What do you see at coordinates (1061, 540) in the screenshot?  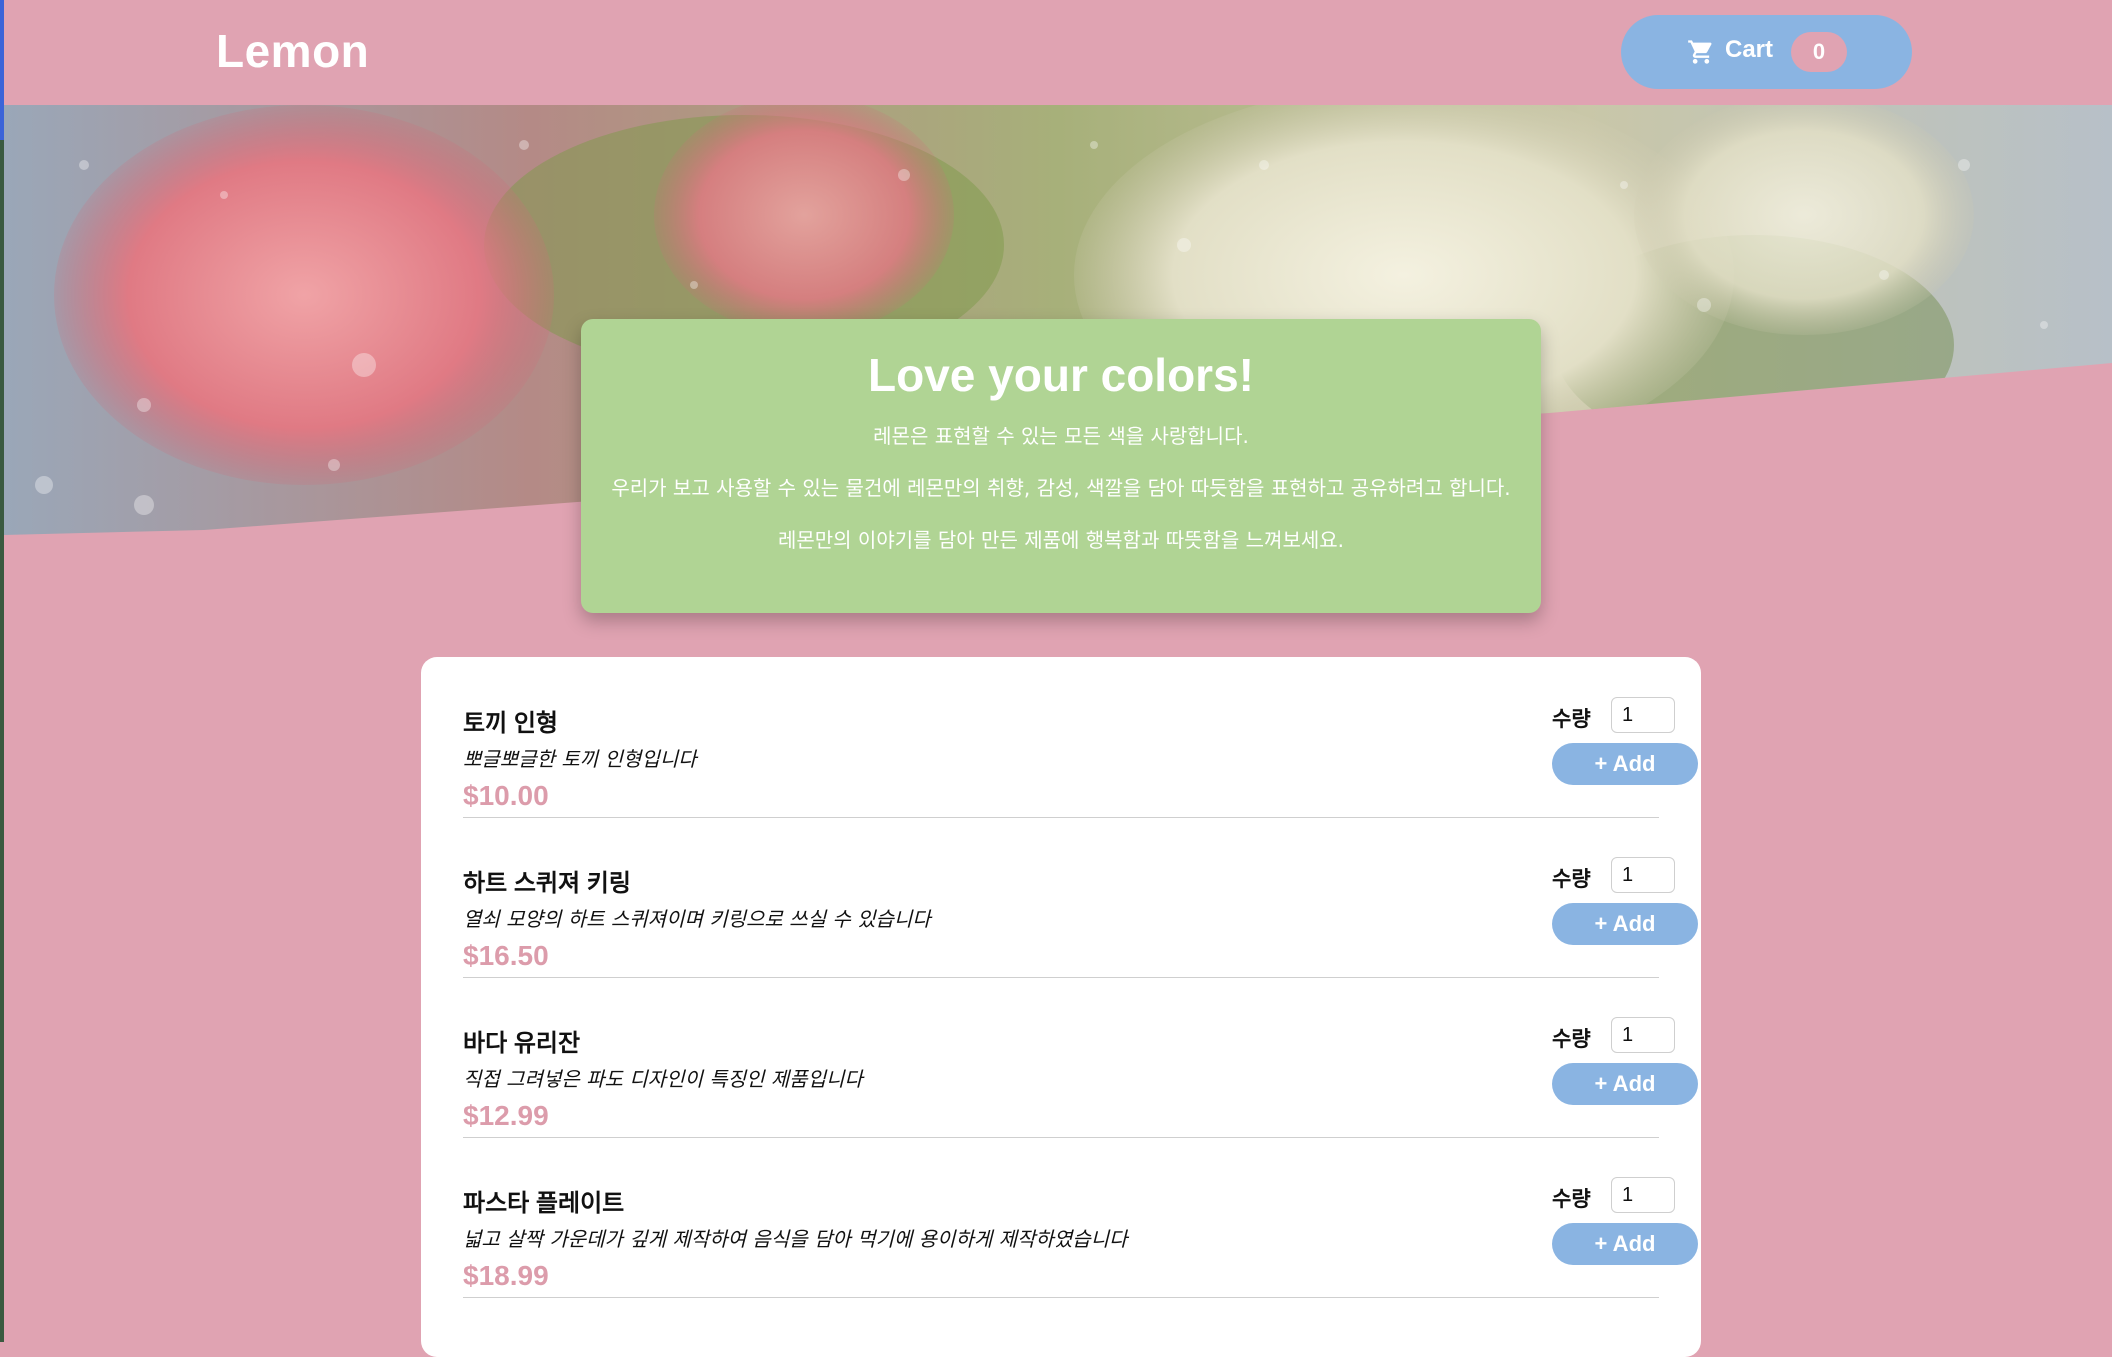 I see `intro-line: 레몬만의 이야기를 담아 만든 제품에 행복함과 따뜻함을 느껴보세요.` at bounding box center [1061, 540].